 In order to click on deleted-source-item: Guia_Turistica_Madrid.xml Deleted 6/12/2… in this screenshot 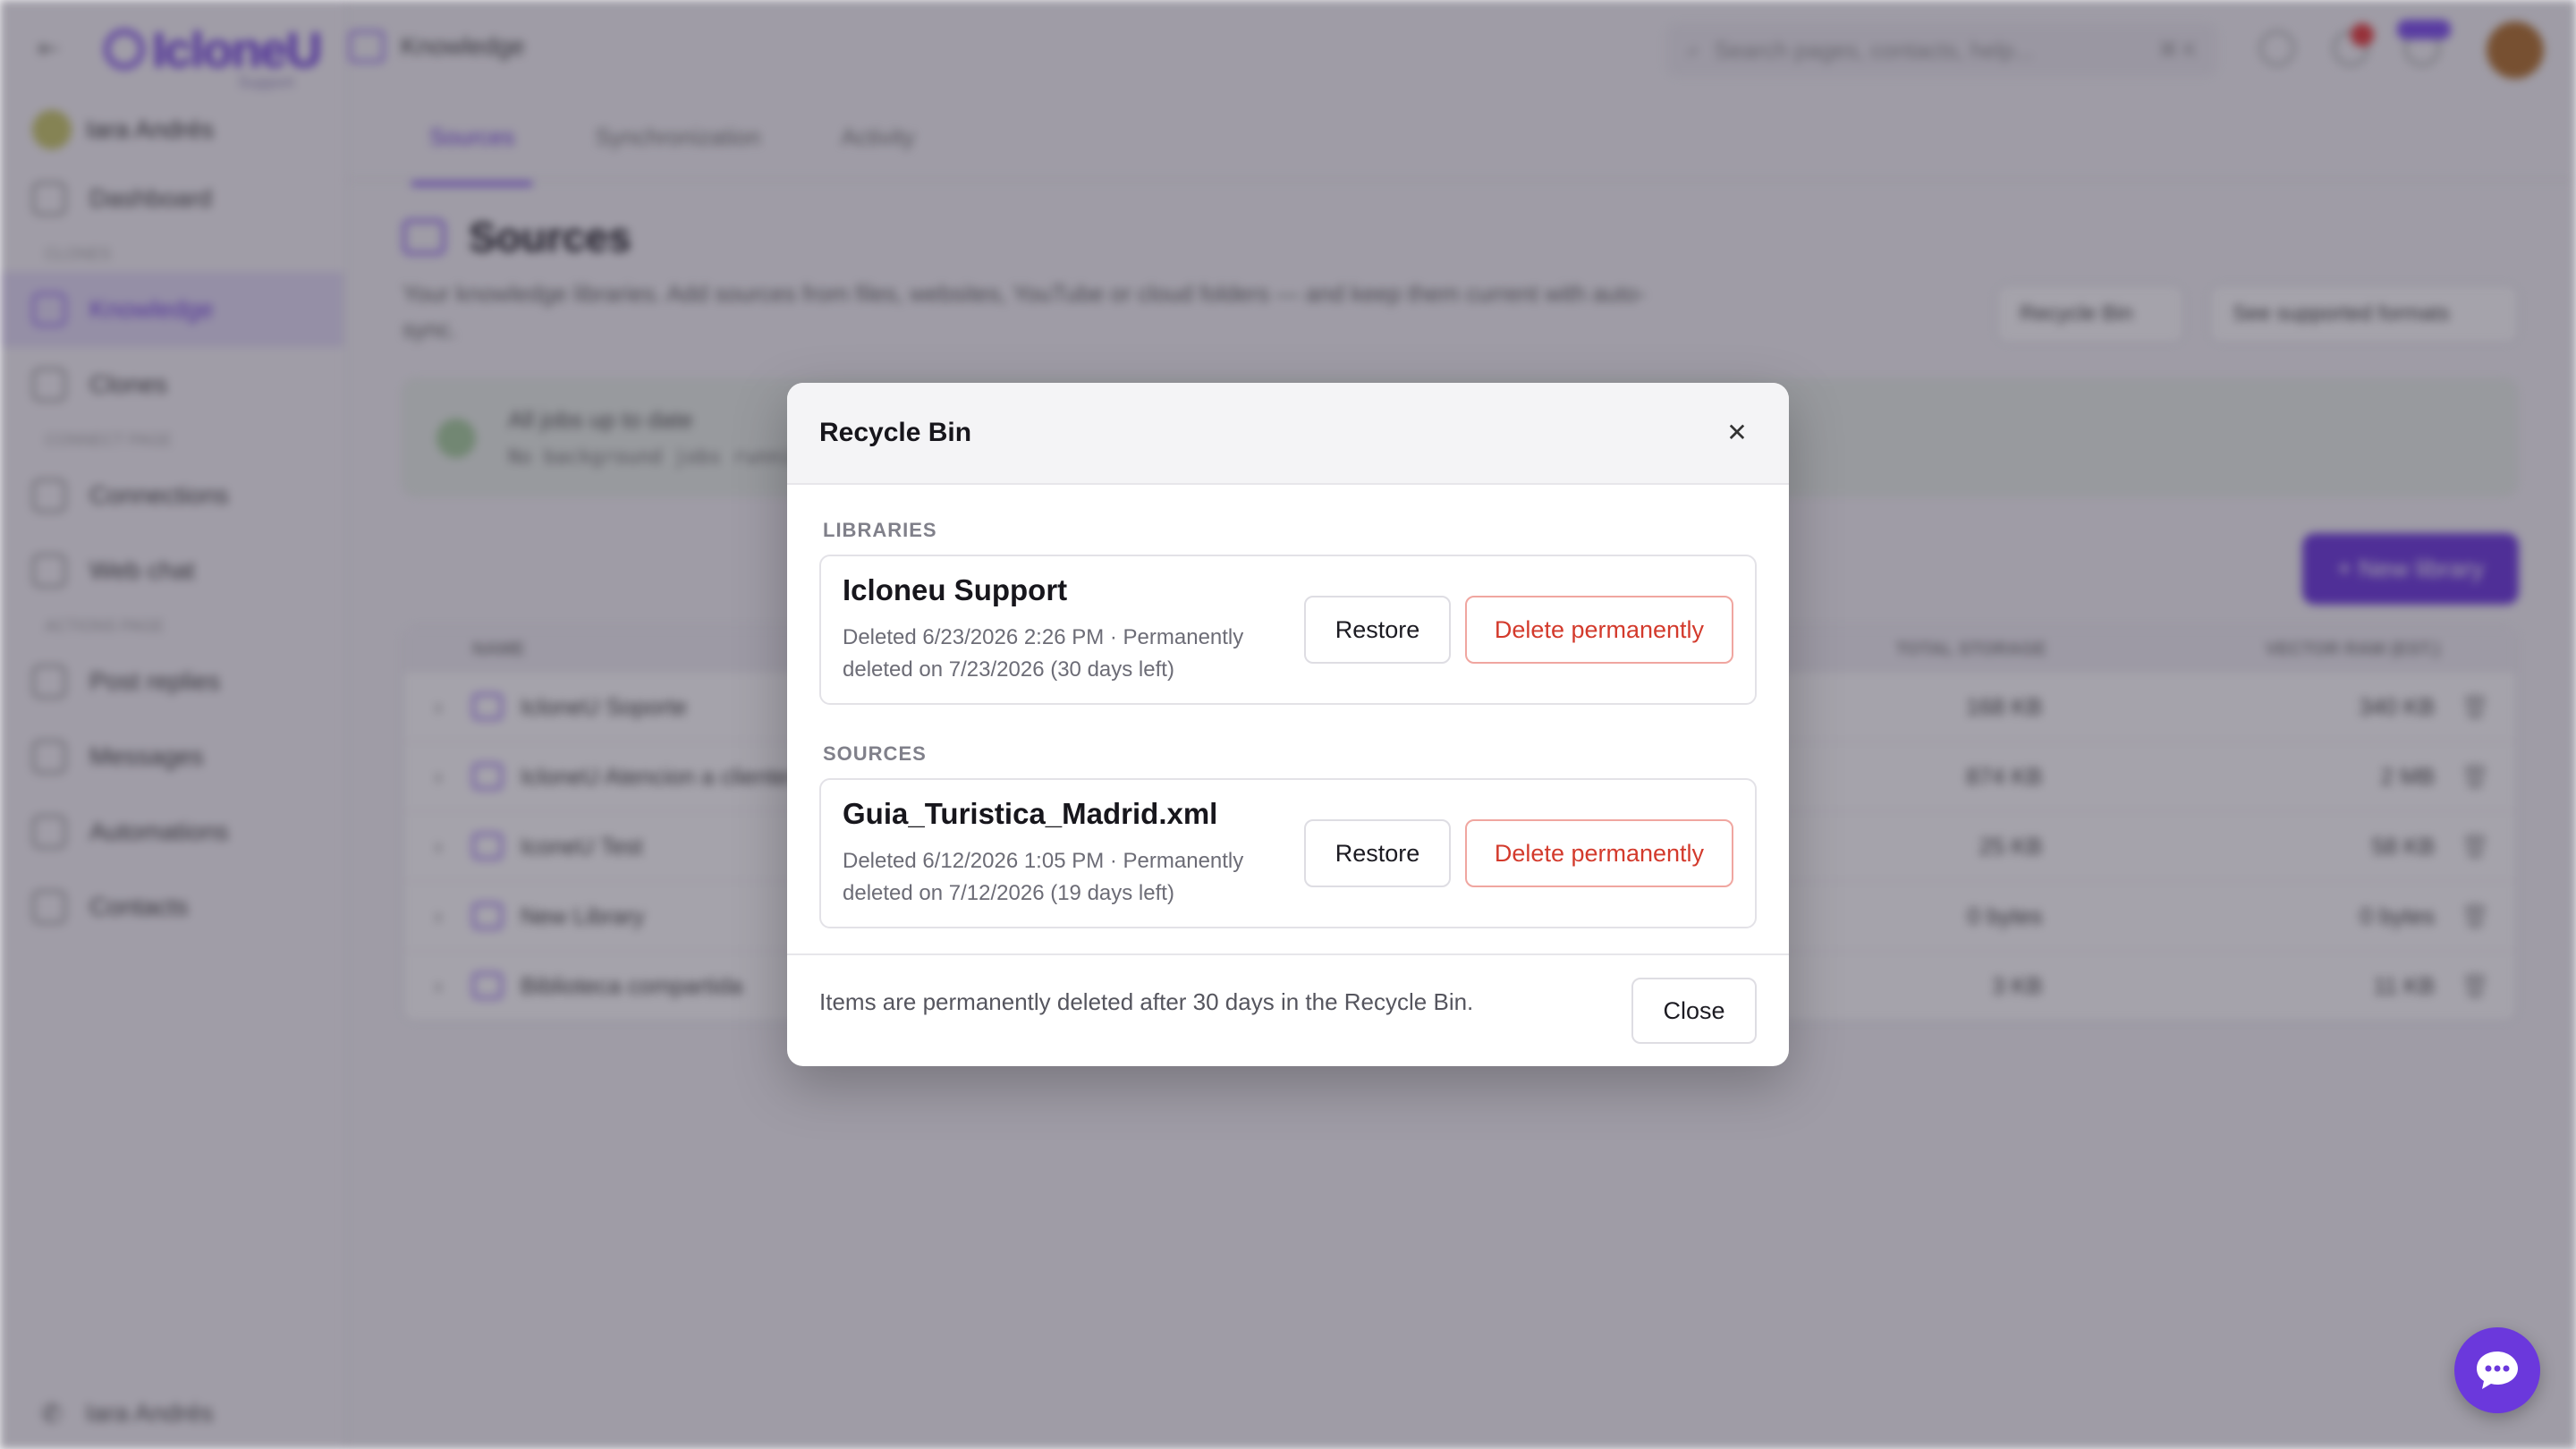, I will do `click(1288, 853)`.